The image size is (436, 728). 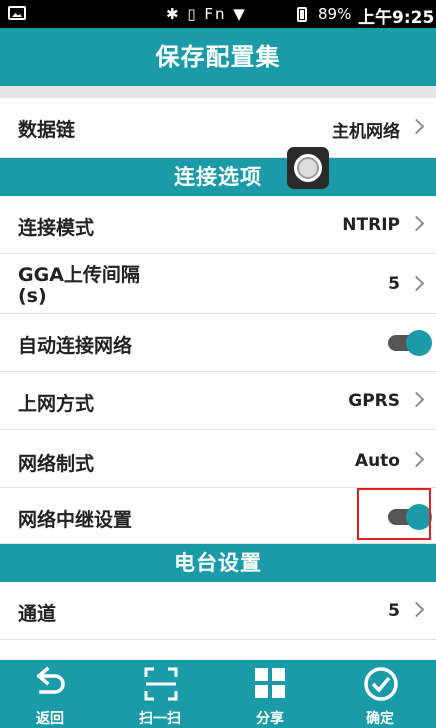 What do you see at coordinates (394, 611) in the screenshot?
I see `channel-value: 5` at bounding box center [394, 611].